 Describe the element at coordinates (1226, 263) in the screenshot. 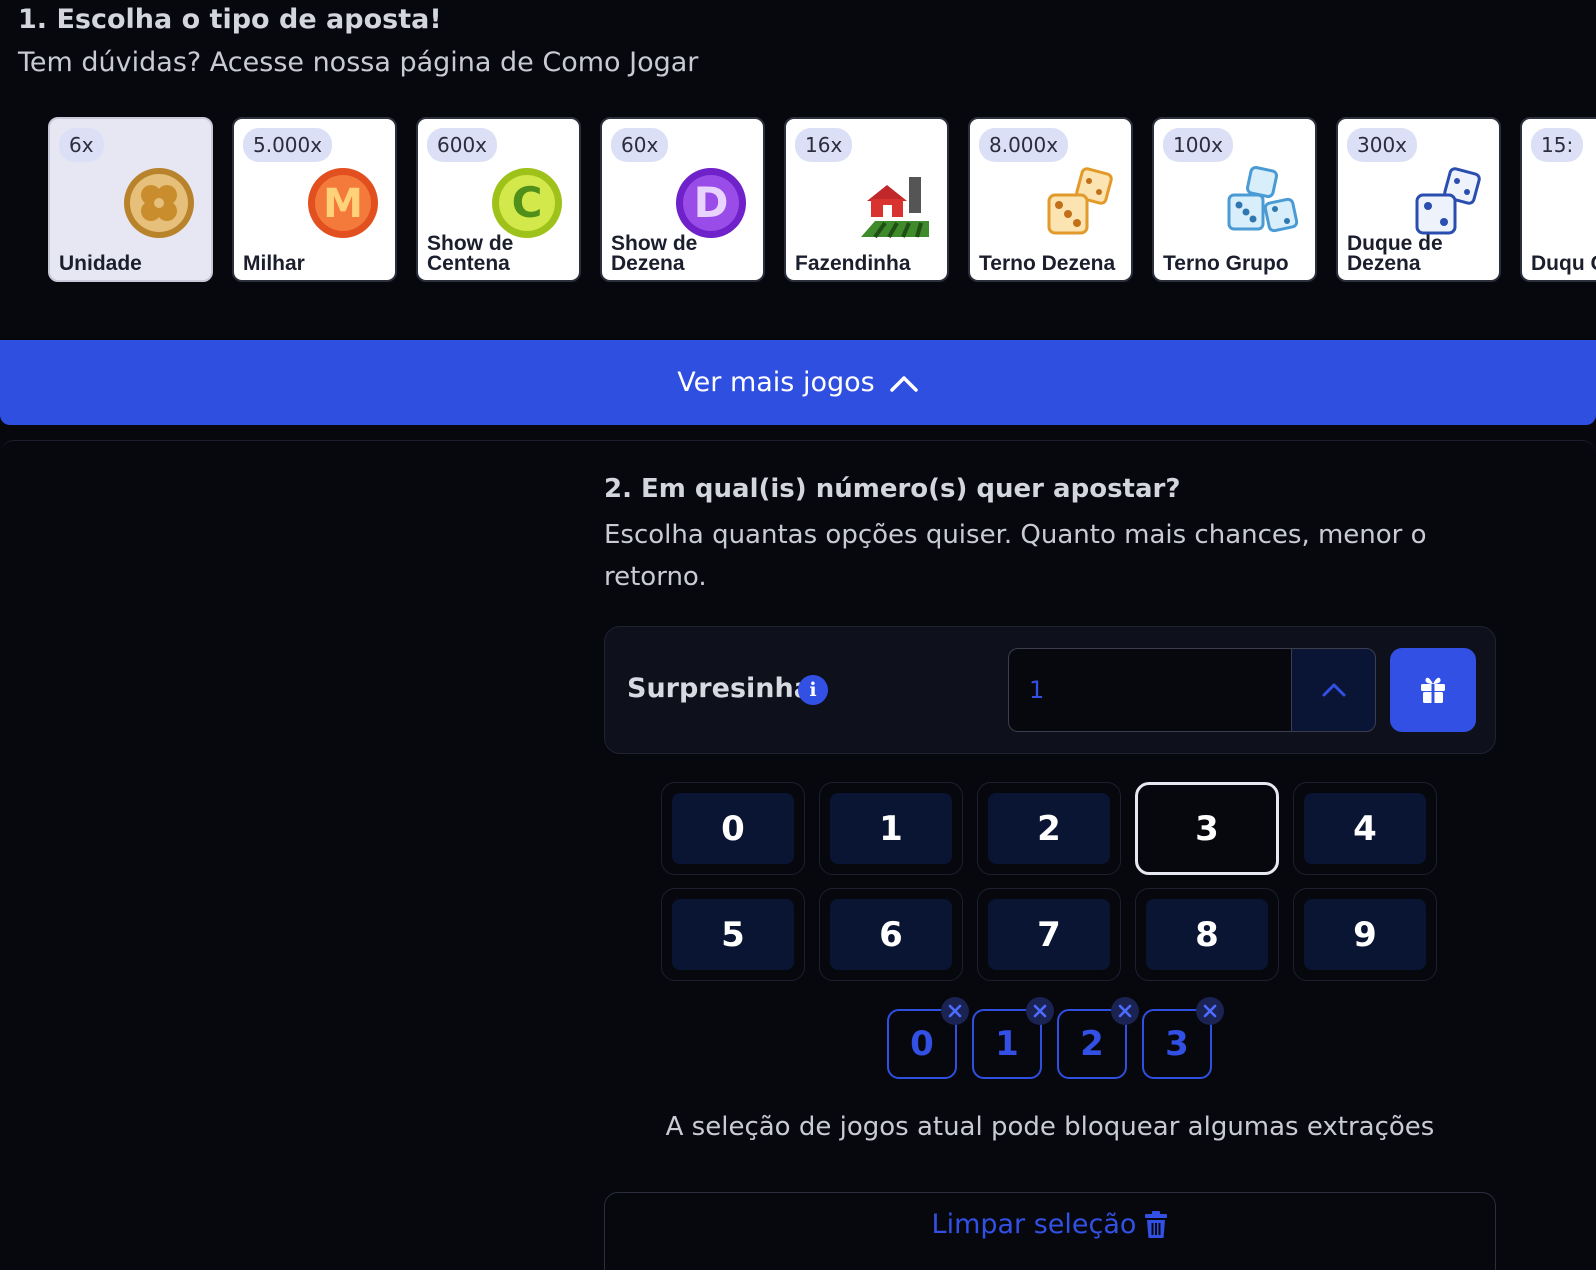

I see `bet-card-label: Terno Grupo` at that location.